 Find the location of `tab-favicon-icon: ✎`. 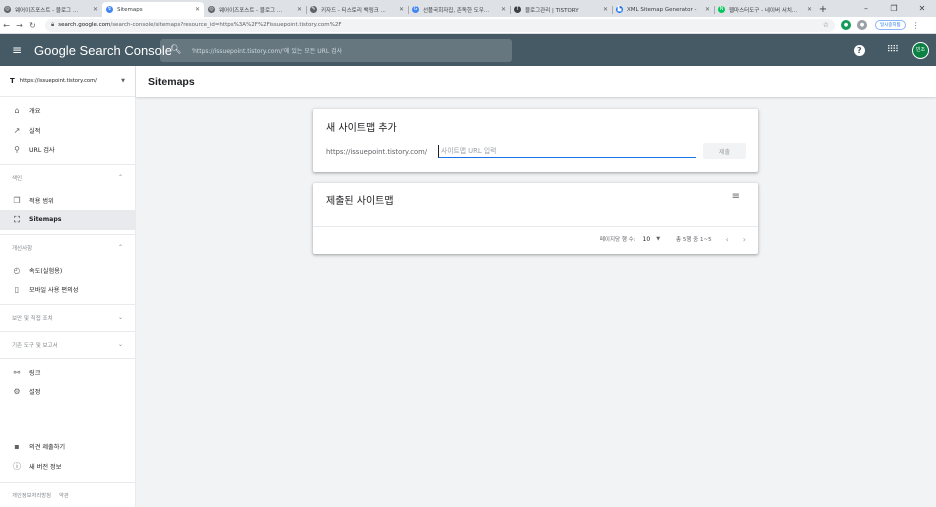

tab-favicon-icon: ✎ is located at coordinates (313, 9).